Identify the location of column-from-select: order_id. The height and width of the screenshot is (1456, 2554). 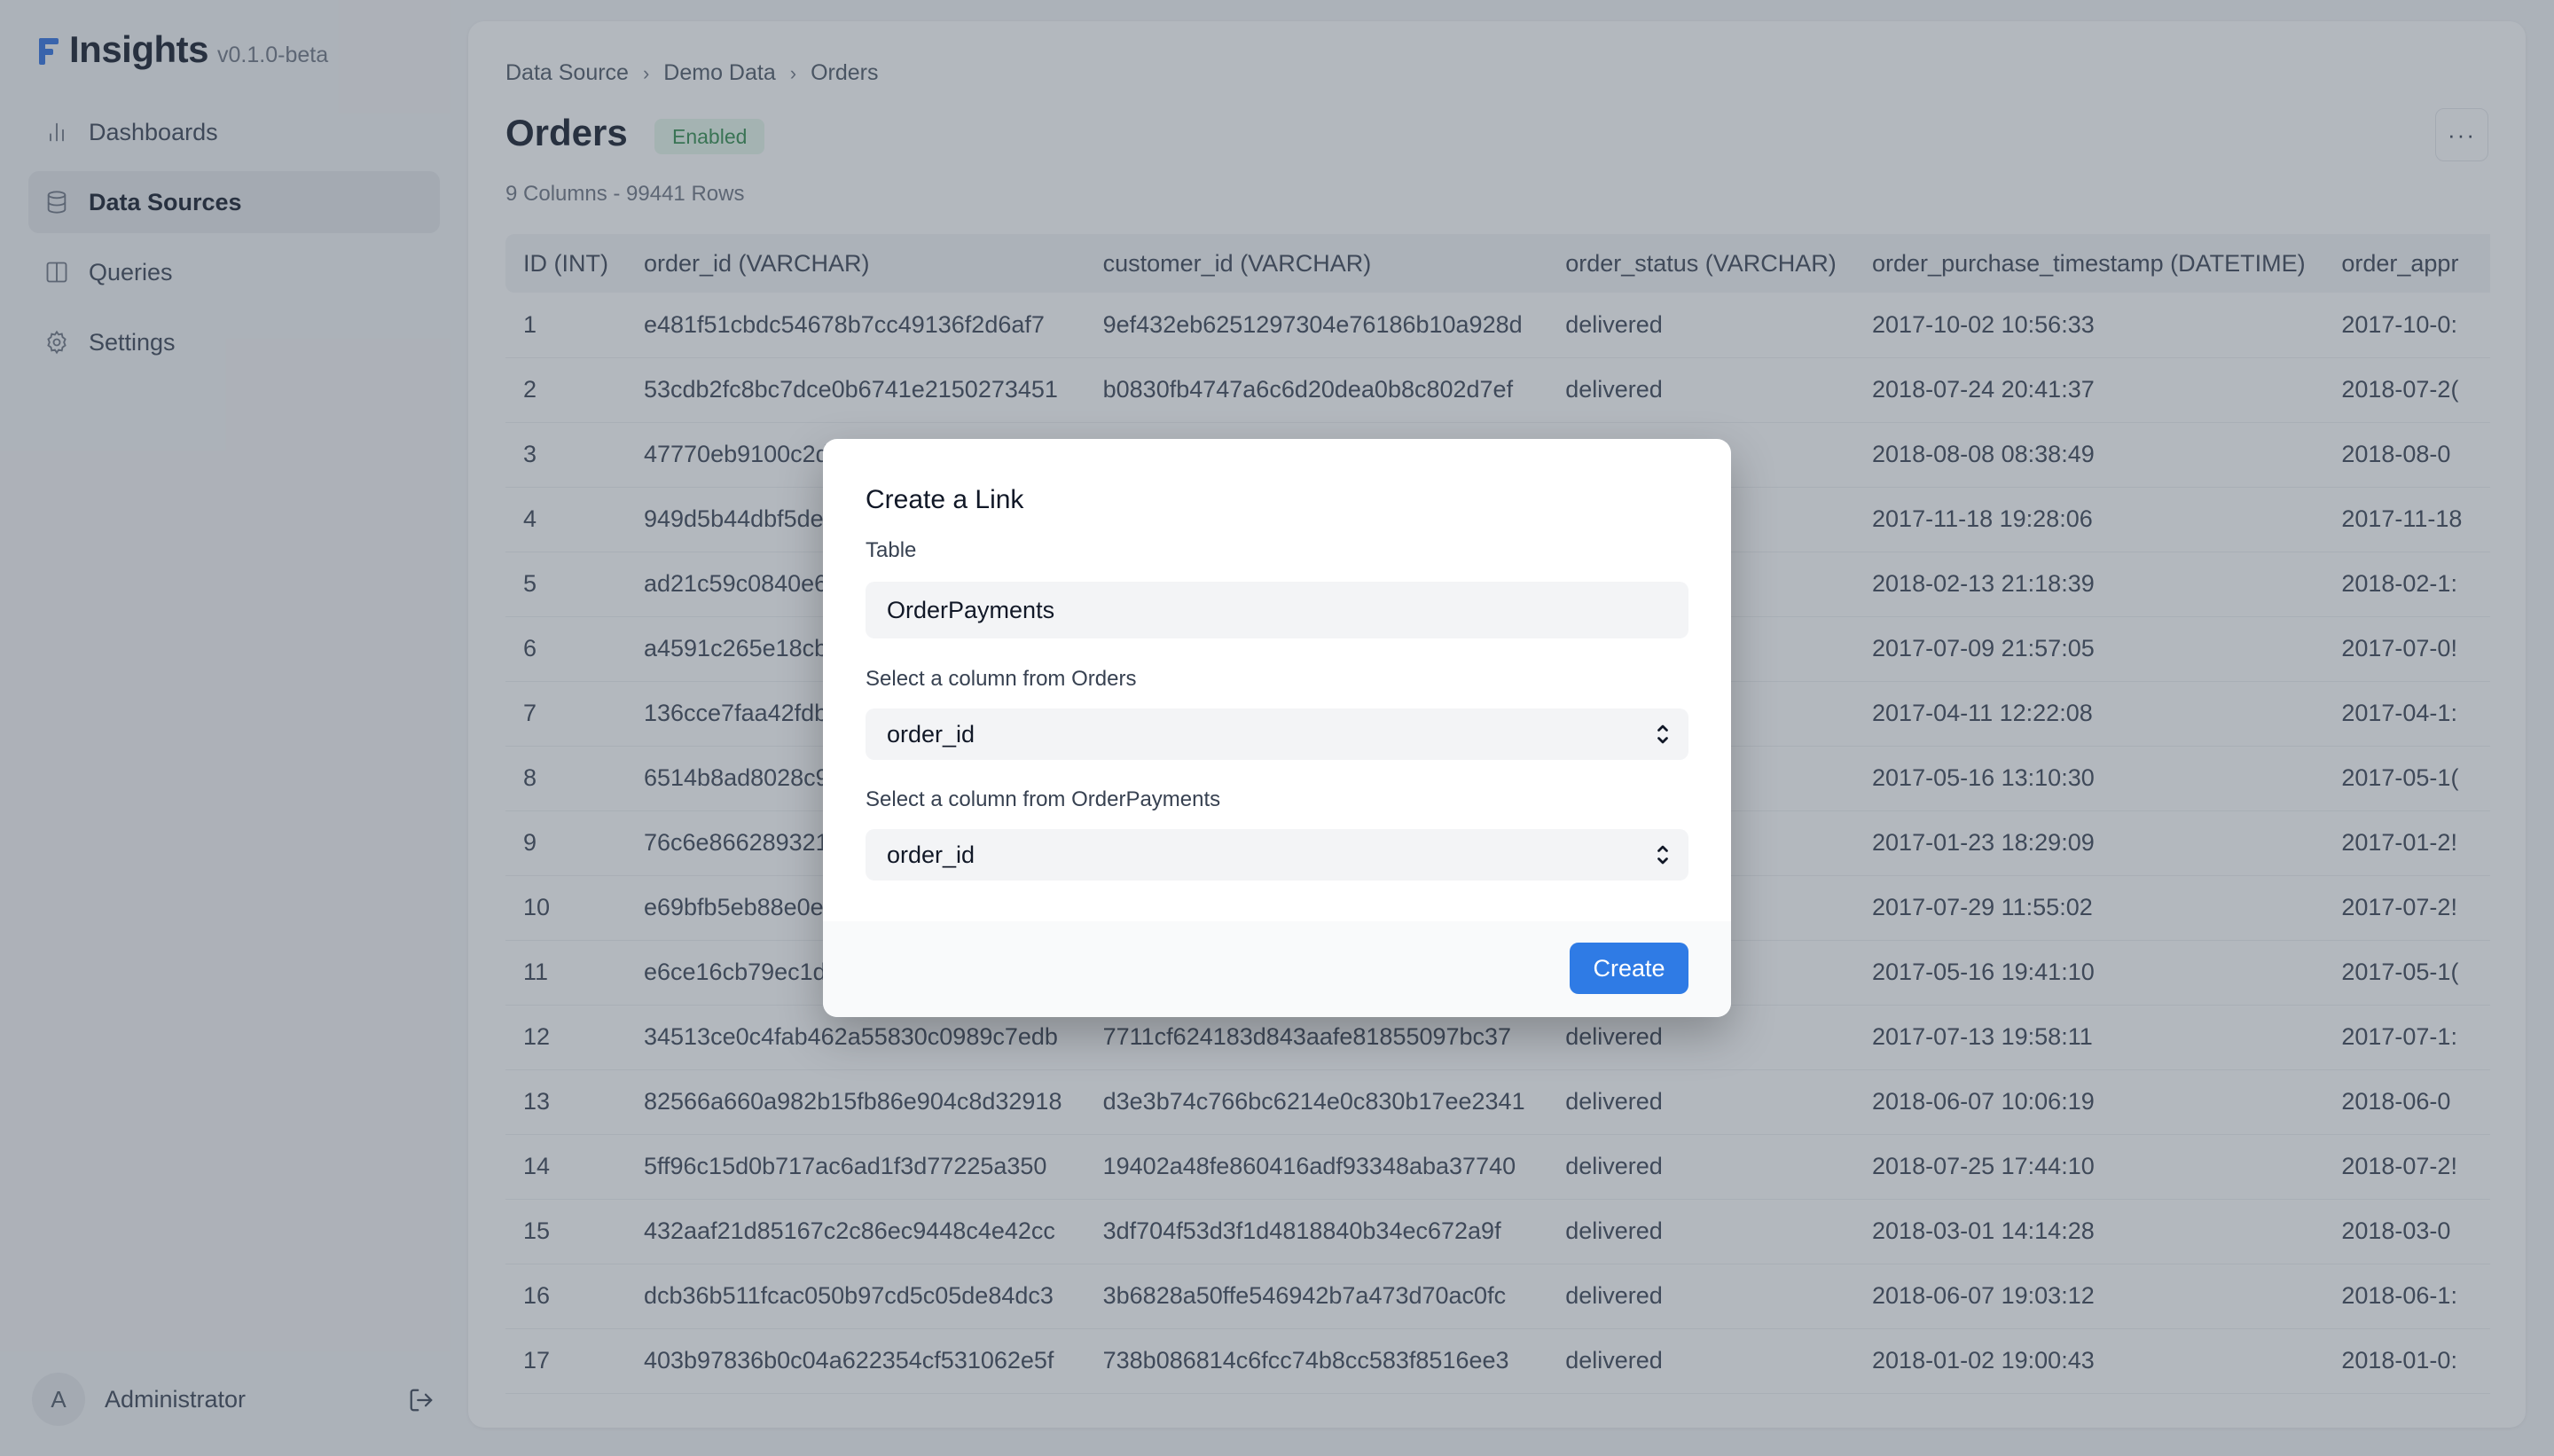
(1277, 734).